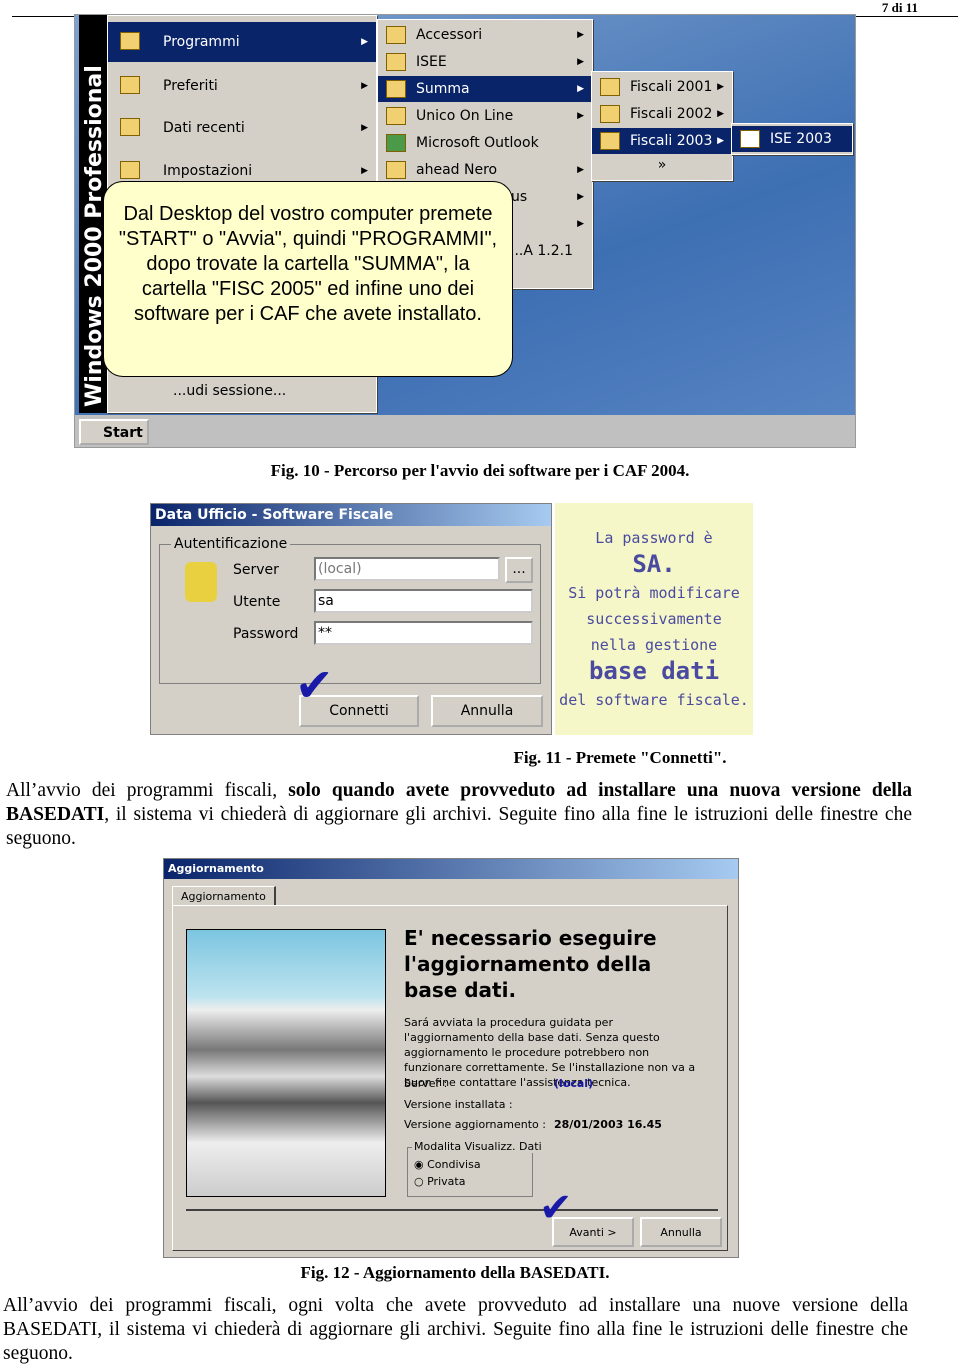  What do you see at coordinates (899, 7) in the screenshot?
I see `page-number: 7 di 11` at bounding box center [899, 7].